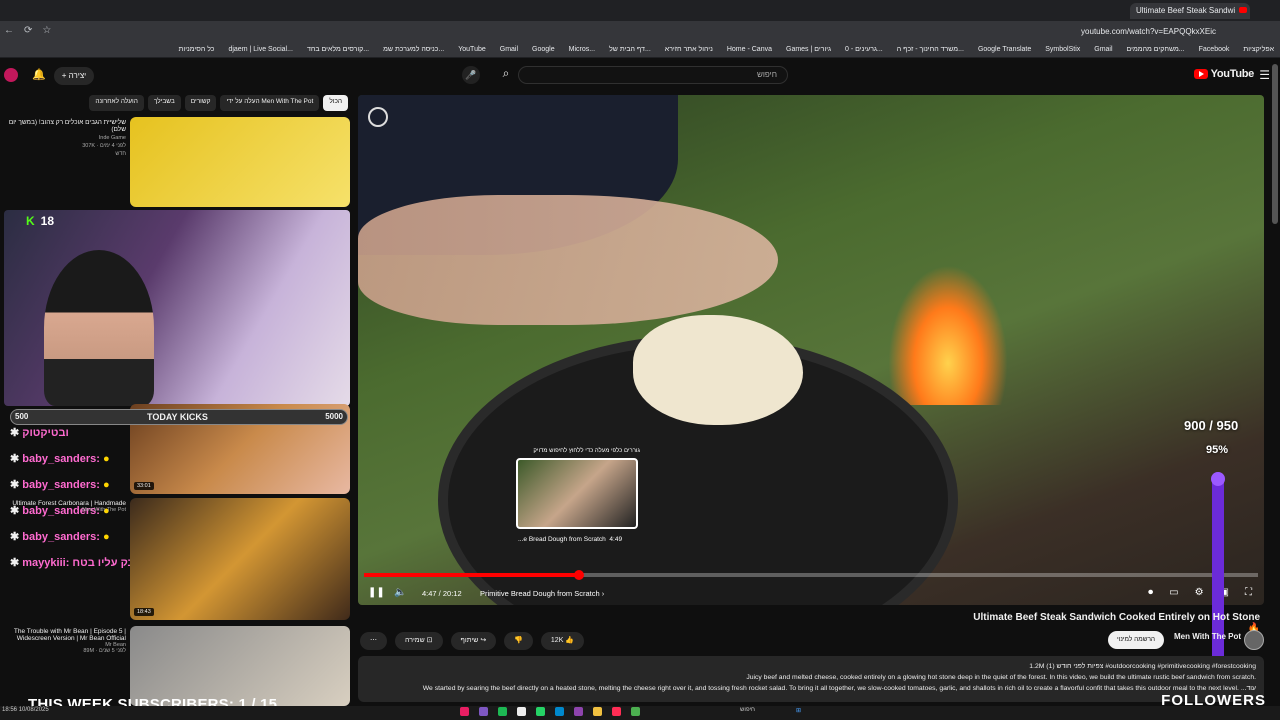 This screenshot has height=720, width=1280. What do you see at coordinates (28, 30) in the screenshot?
I see `reload-icon: ⟳` at bounding box center [28, 30].